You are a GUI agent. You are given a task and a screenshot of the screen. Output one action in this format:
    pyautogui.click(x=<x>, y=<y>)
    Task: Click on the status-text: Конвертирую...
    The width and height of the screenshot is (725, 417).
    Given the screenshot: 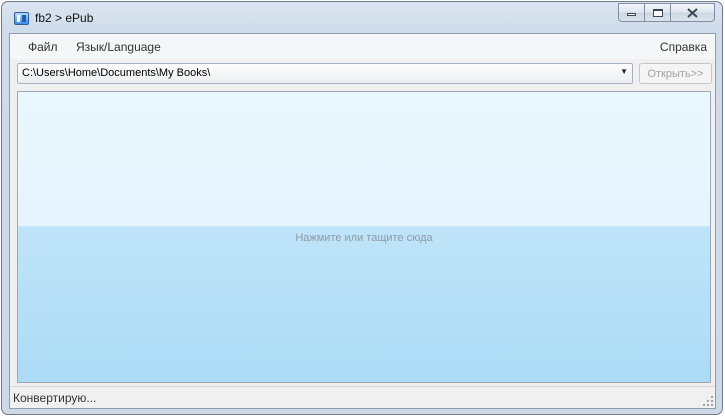 What is the action you would take?
    pyautogui.click(x=55, y=398)
    